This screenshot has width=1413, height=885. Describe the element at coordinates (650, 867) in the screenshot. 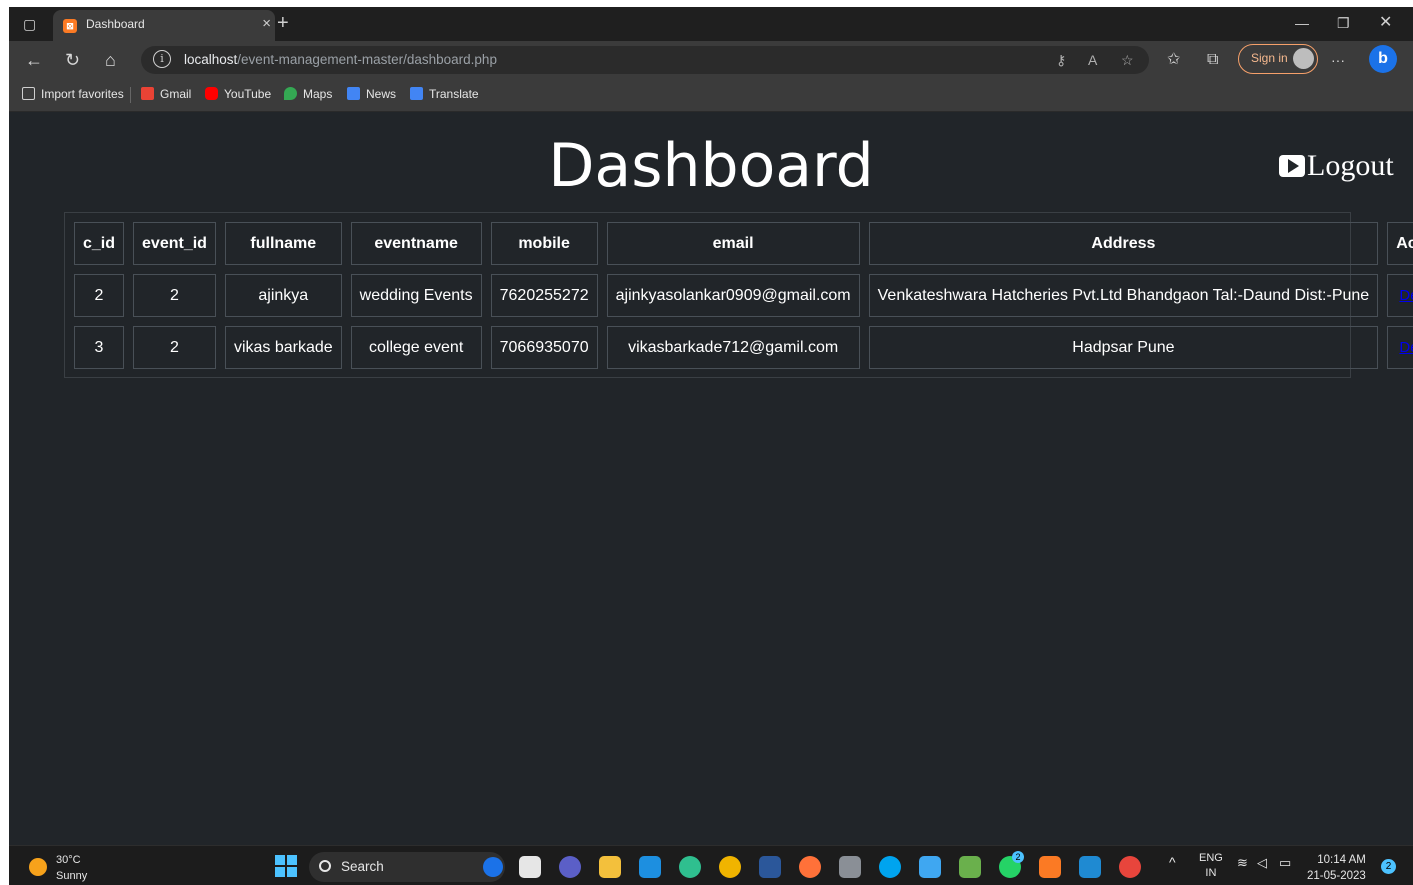

I see `mail-icon` at that location.